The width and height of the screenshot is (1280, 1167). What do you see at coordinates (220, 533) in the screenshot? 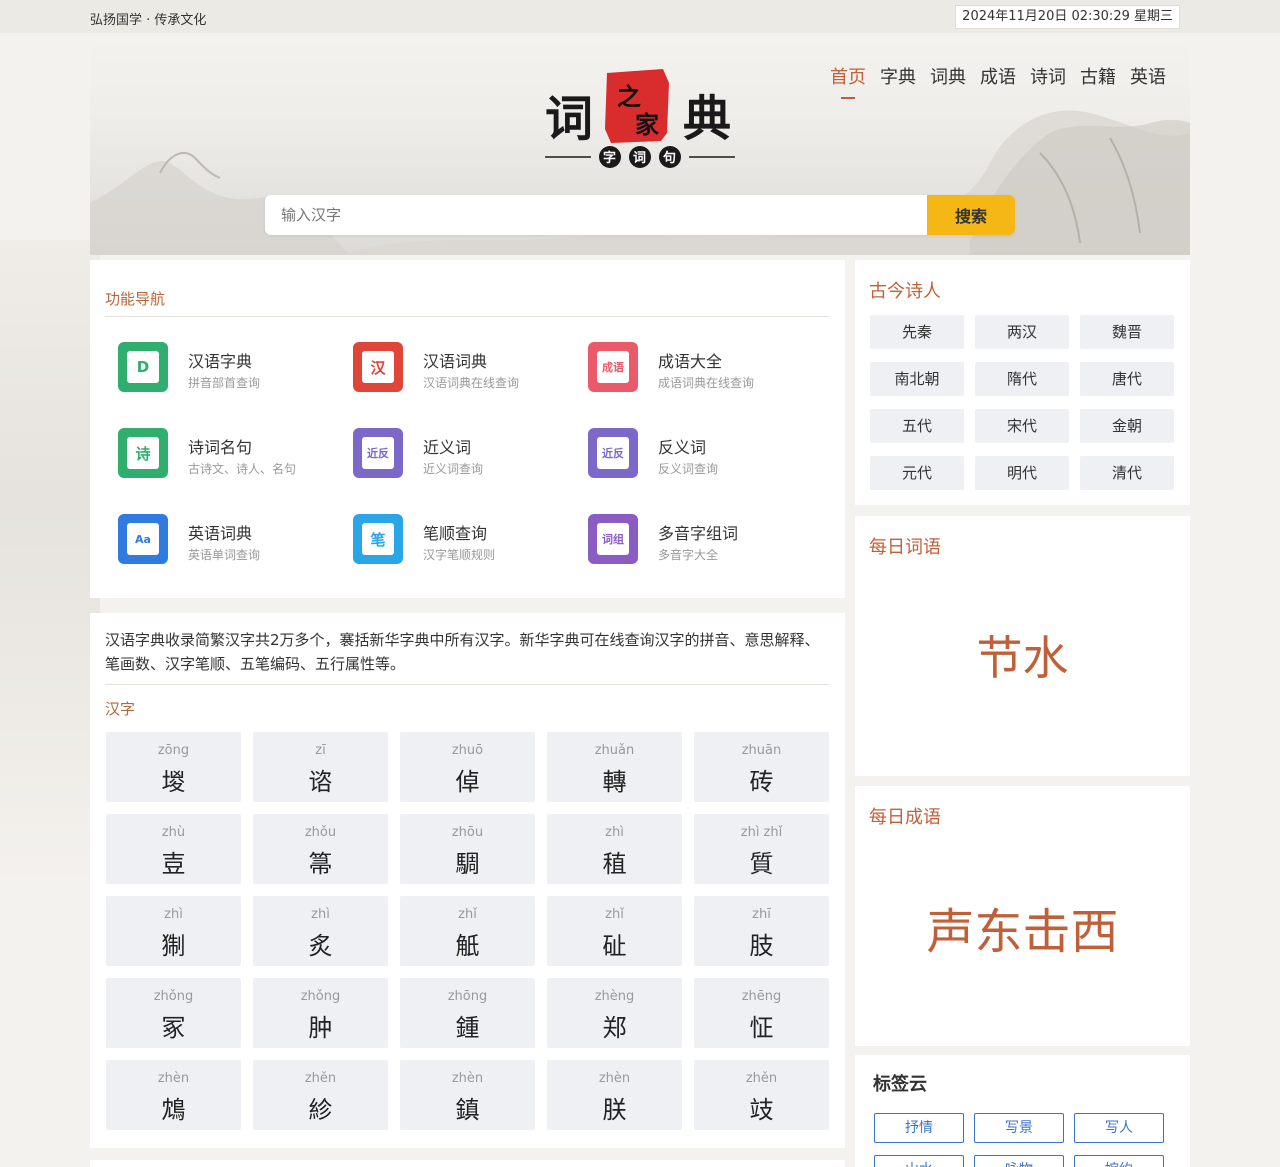
I see `function-name: 英语词典` at bounding box center [220, 533].